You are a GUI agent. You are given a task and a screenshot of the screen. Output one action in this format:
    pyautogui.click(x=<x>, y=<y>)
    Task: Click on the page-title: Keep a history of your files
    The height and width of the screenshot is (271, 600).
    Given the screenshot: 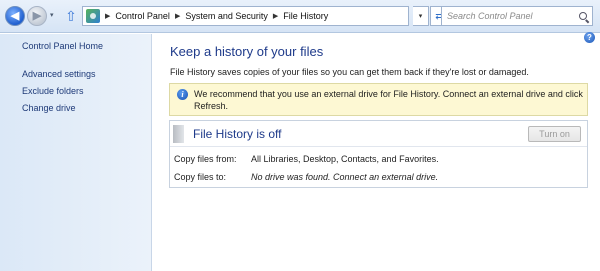 What is the action you would take?
    pyautogui.click(x=247, y=51)
    